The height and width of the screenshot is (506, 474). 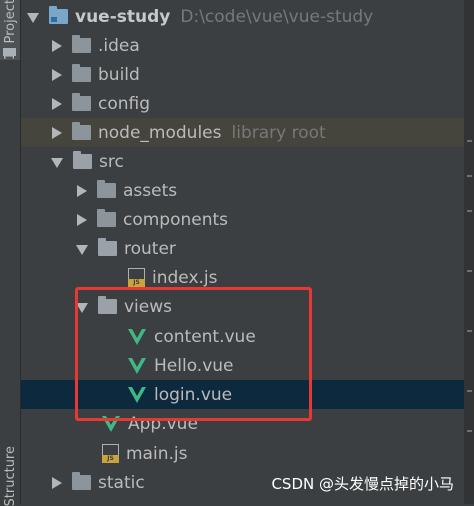 I want to click on tree-row-build: build, so click(x=242, y=74).